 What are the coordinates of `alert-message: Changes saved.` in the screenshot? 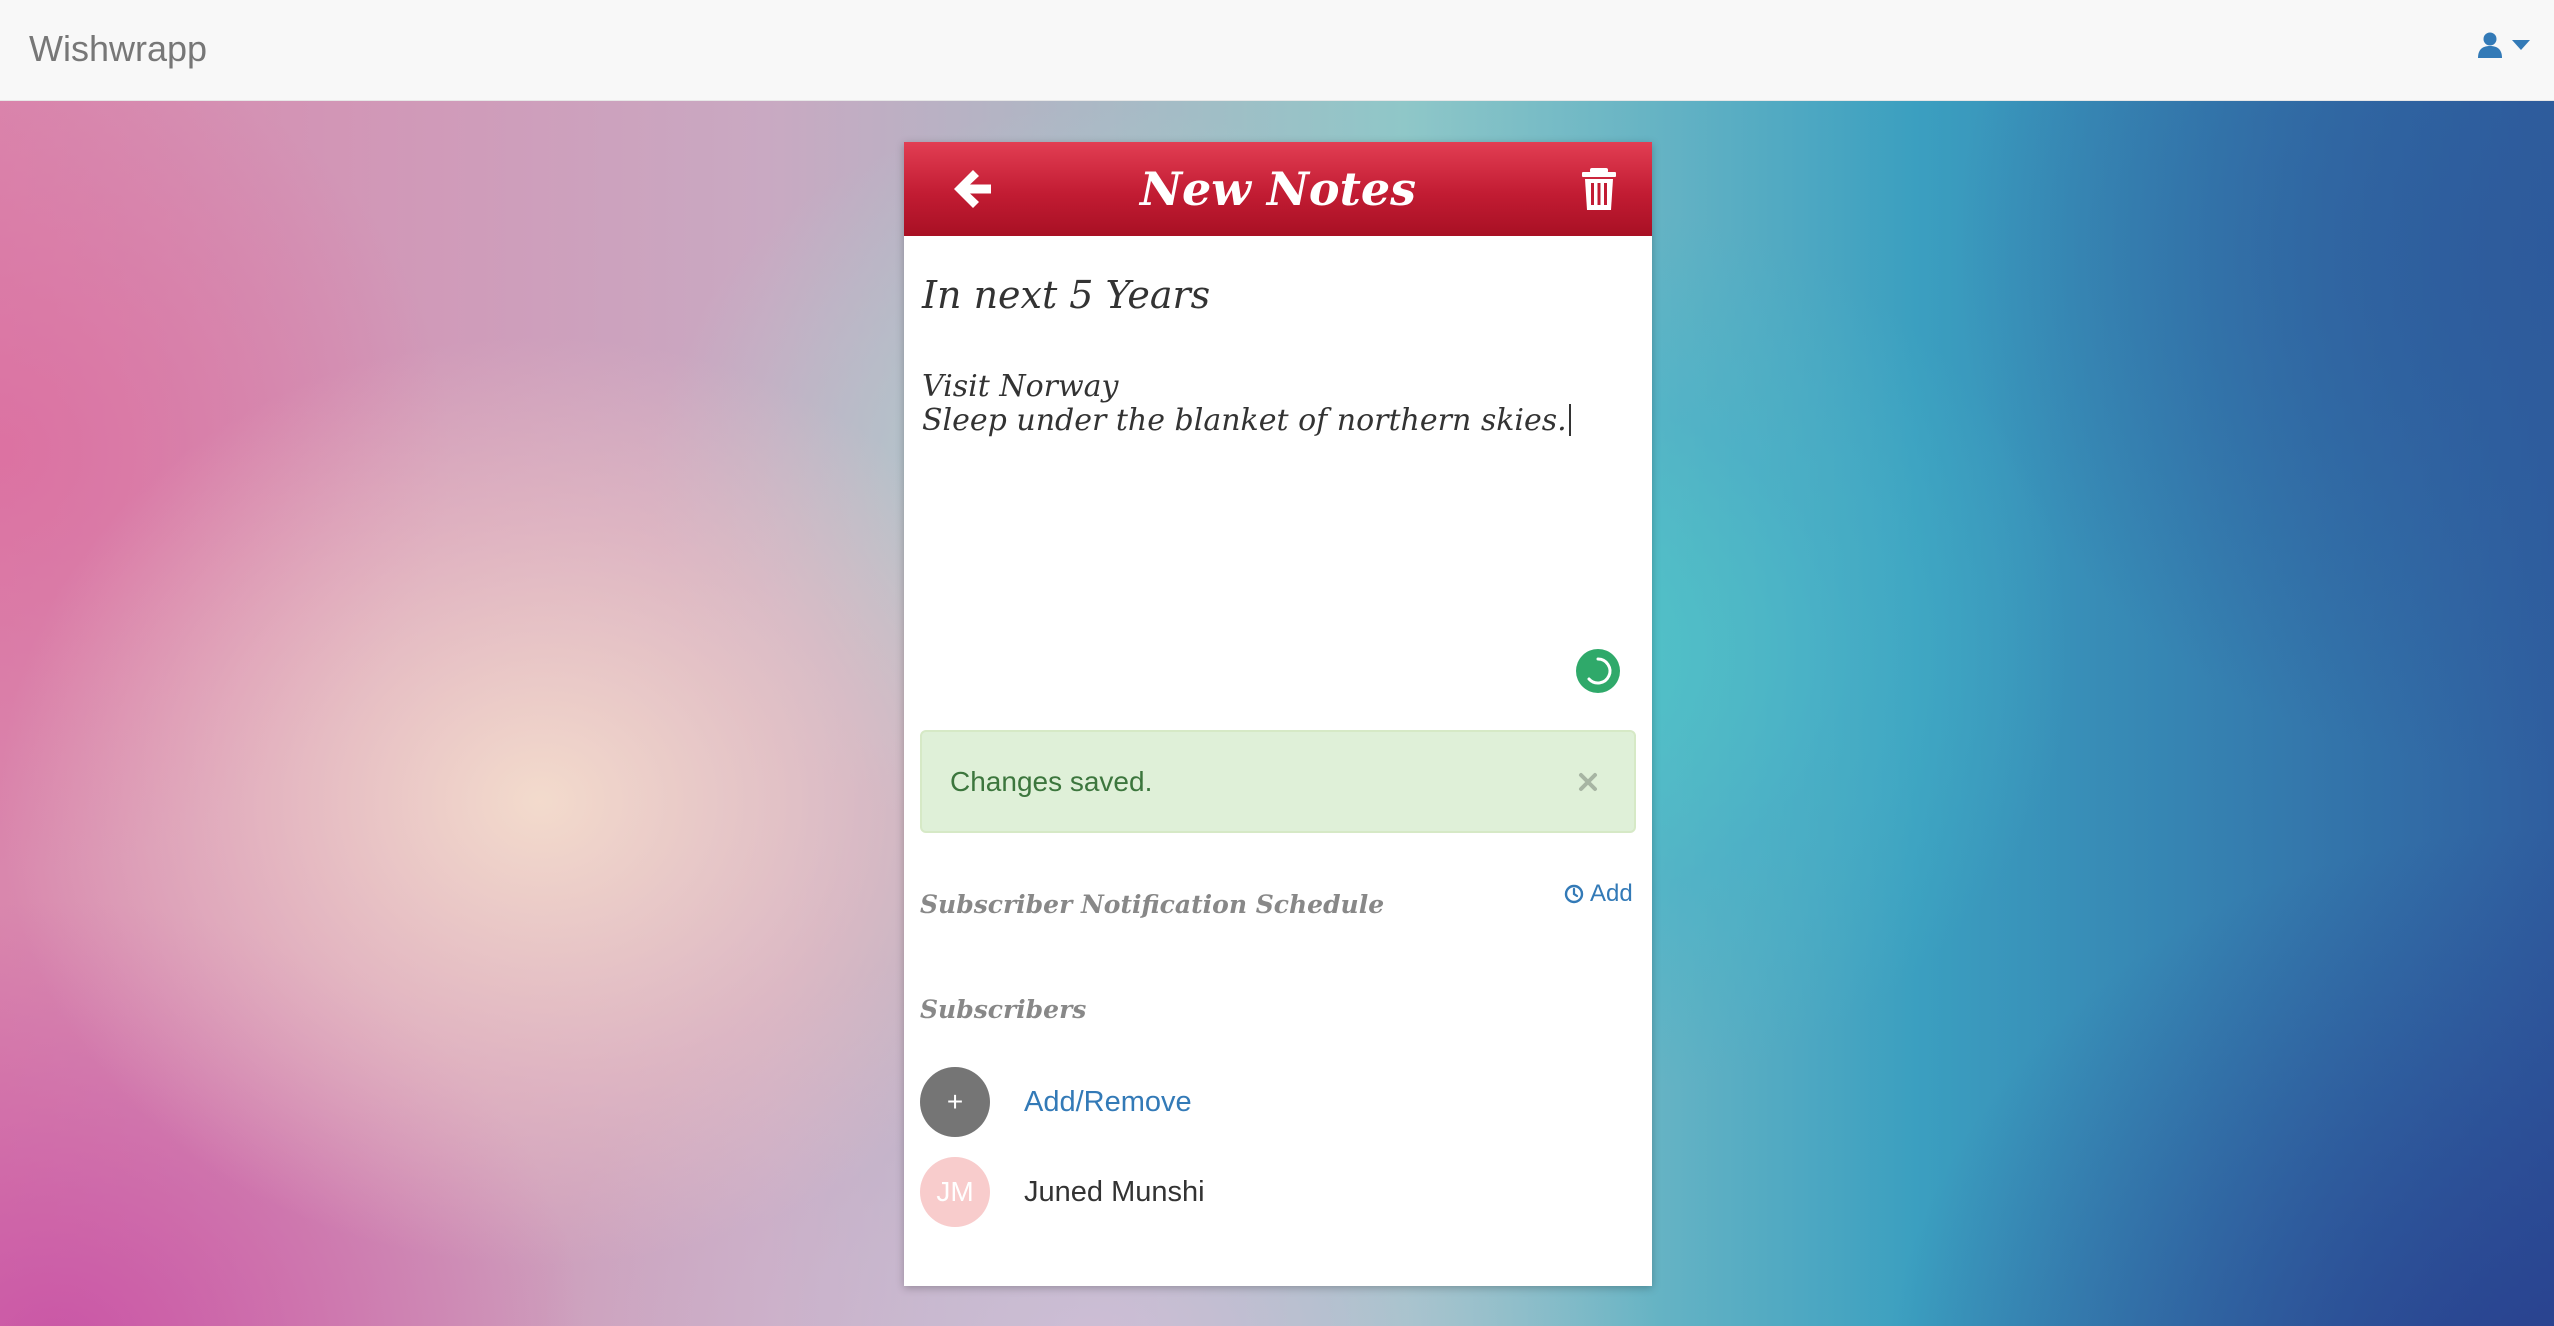 It's located at (1051, 781).